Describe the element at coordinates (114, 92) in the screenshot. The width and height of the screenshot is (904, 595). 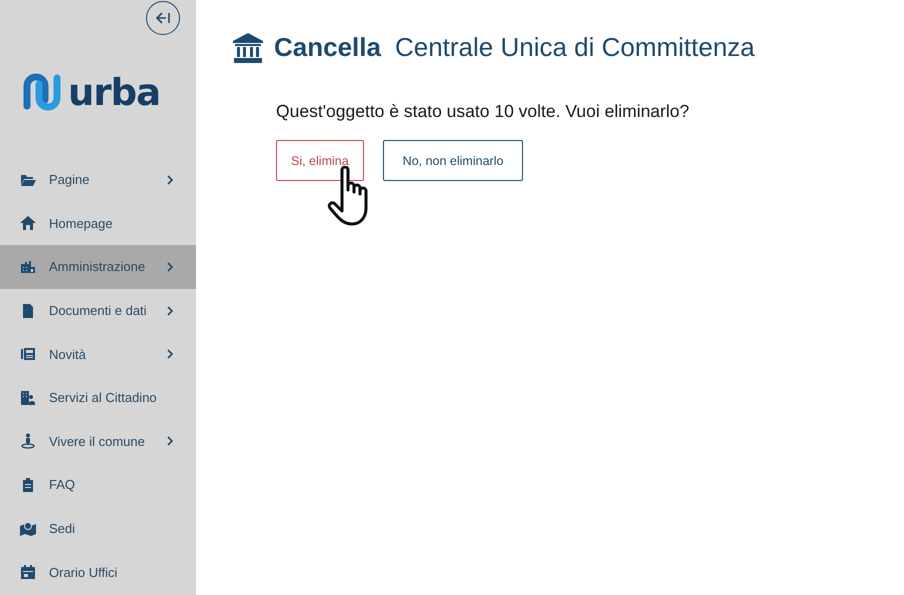
I see `logo-text: urba` at that location.